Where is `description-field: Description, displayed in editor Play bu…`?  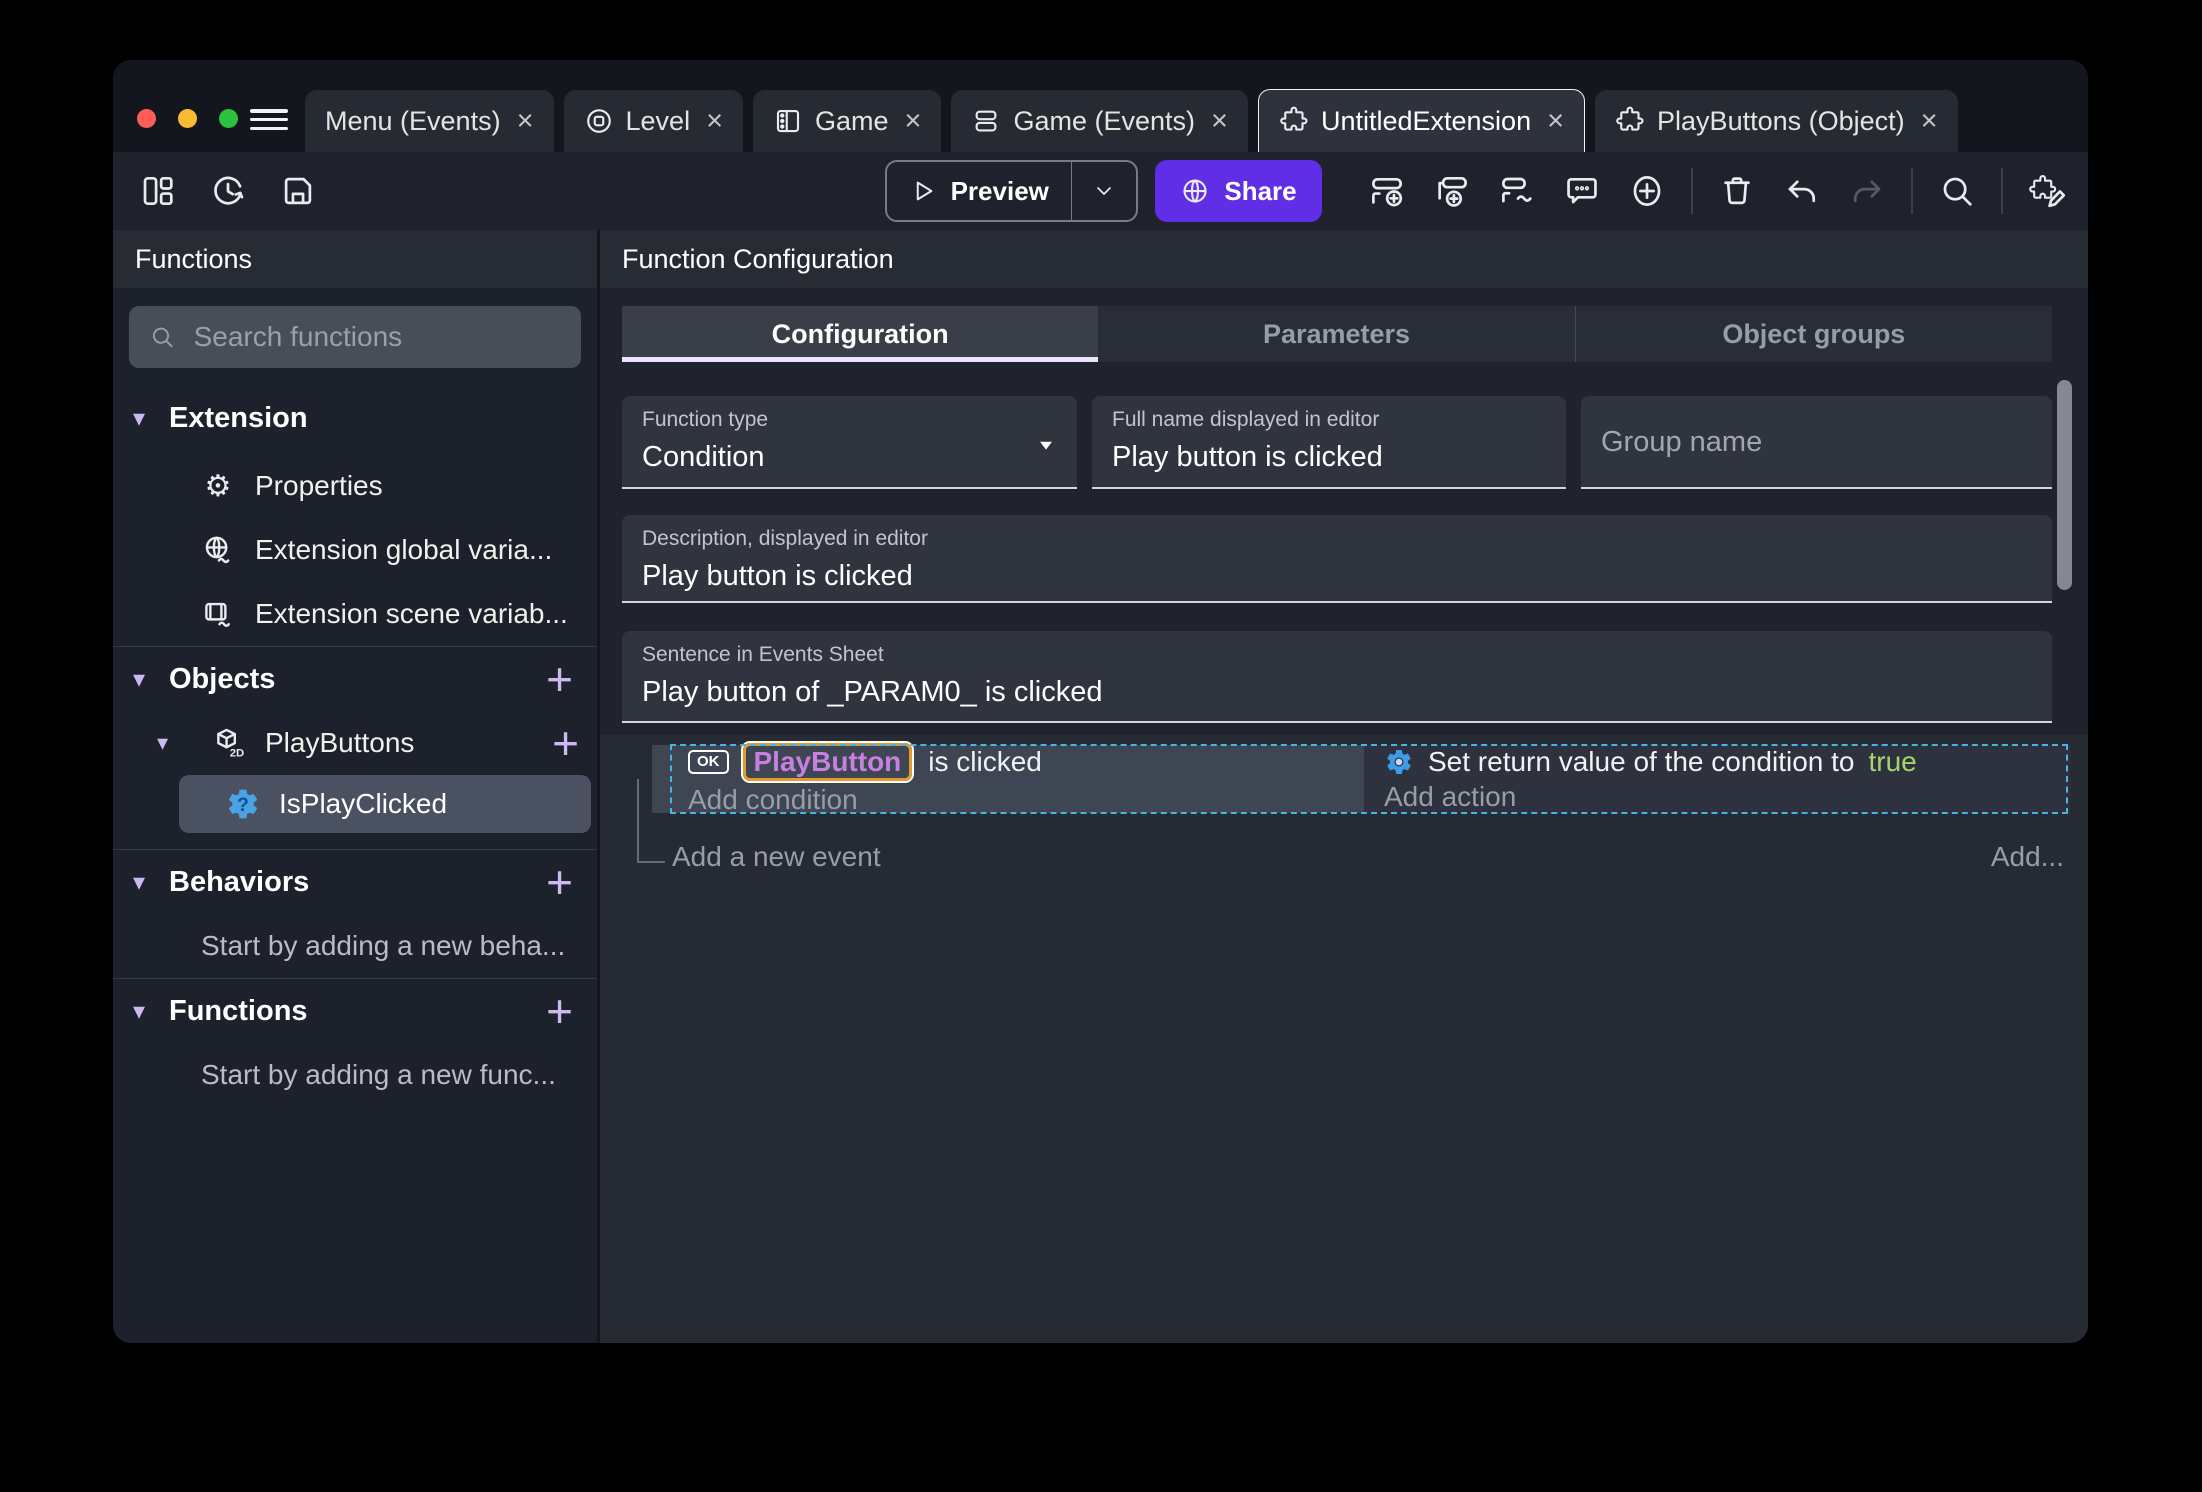
description-field: Description, displayed in editor Play bu… is located at coordinates (1337, 559).